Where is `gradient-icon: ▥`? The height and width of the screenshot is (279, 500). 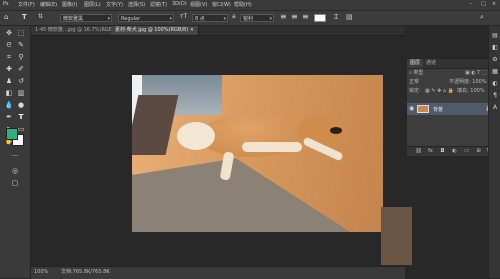 gradient-icon: ▥ is located at coordinates (21, 93).